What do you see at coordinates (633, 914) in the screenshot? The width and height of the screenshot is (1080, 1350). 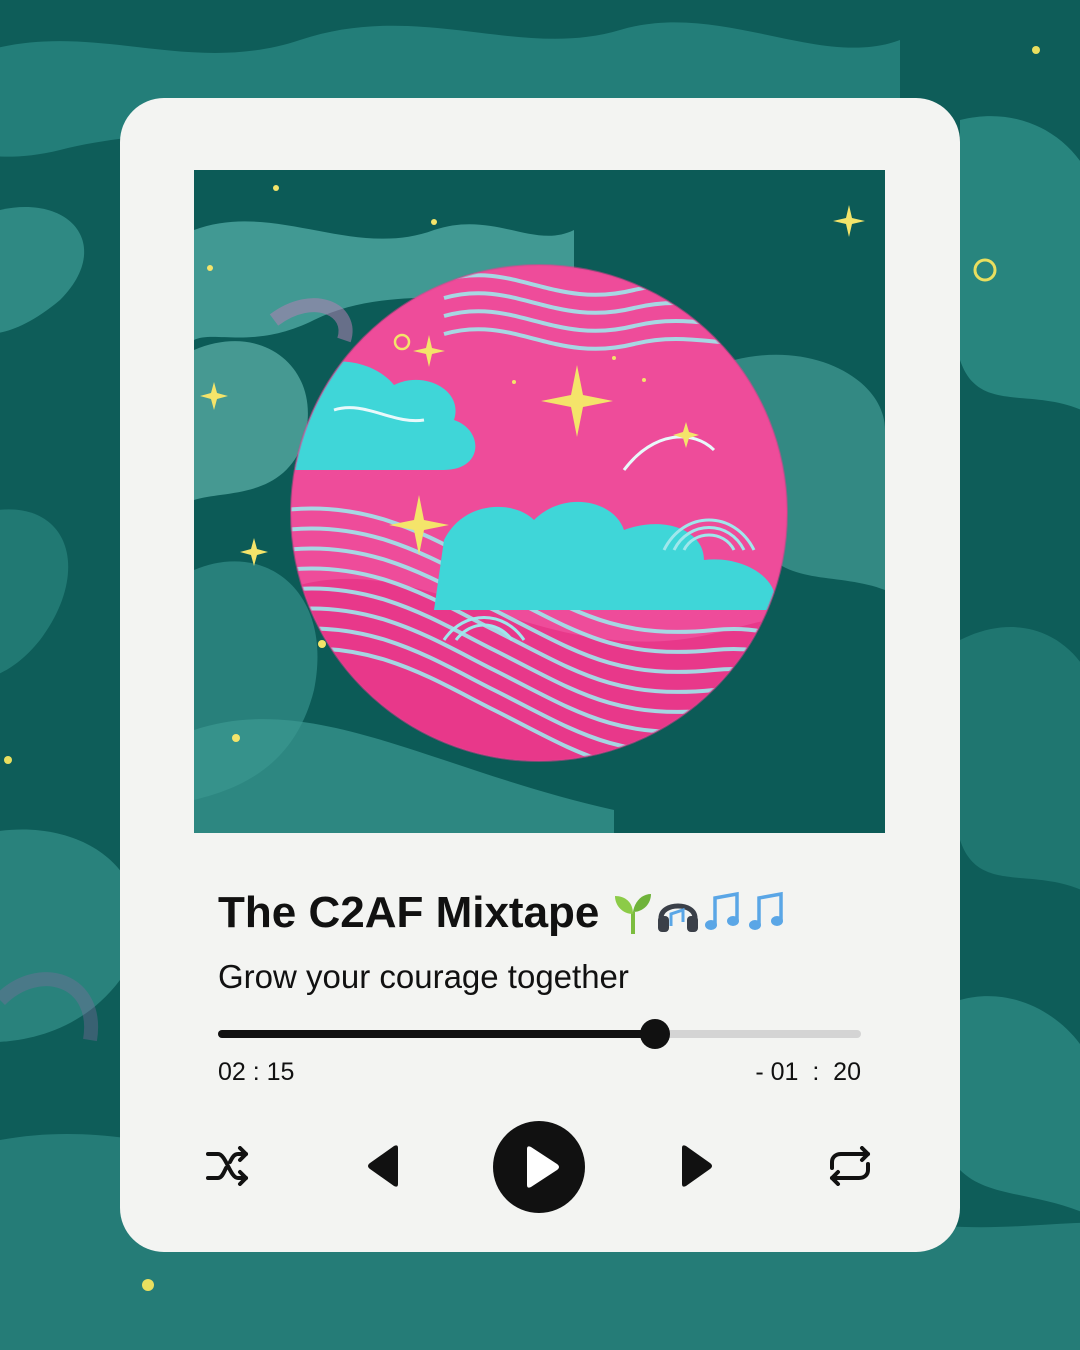 I see `seedling-icon` at bounding box center [633, 914].